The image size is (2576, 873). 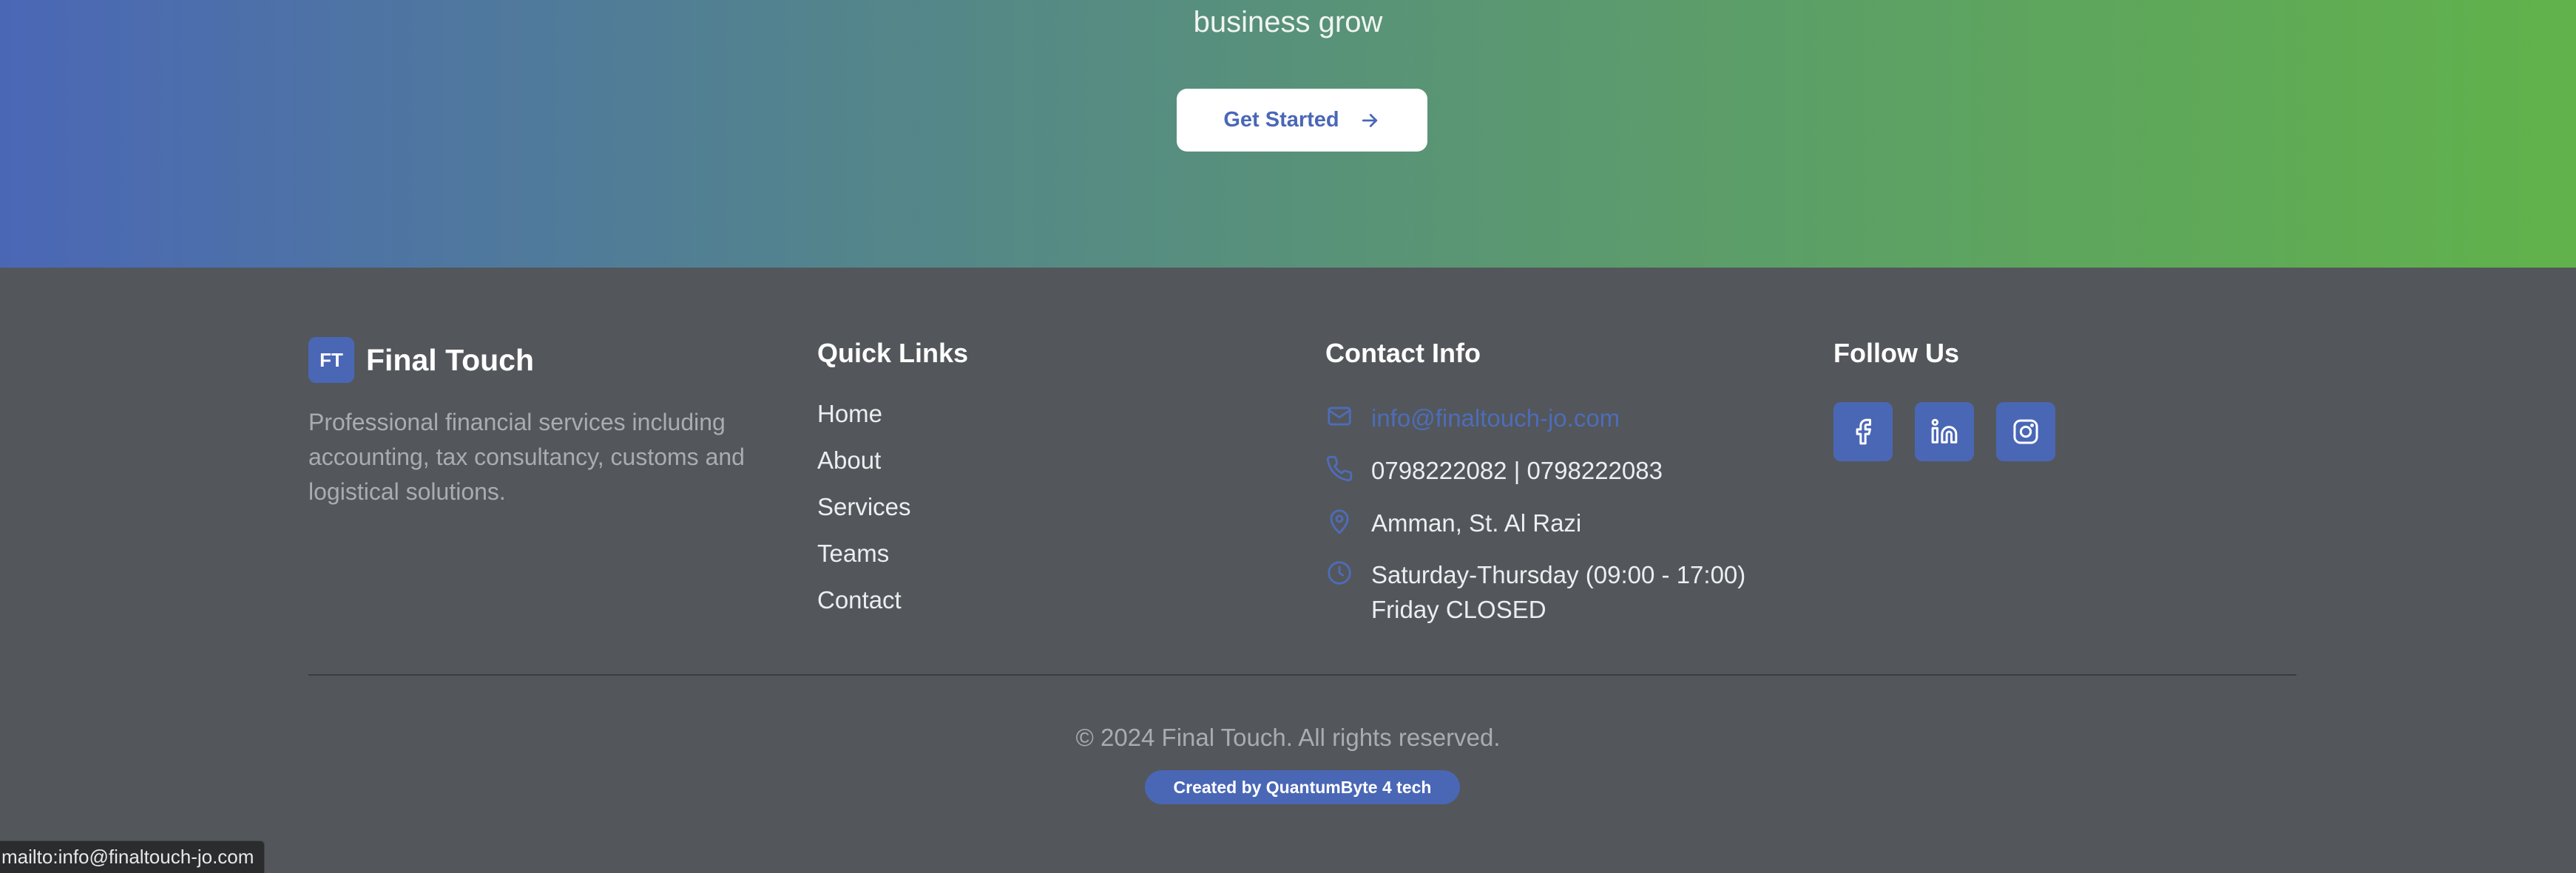 I want to click on footer-brand: FT Final Touch, so click(x=421, y=360).